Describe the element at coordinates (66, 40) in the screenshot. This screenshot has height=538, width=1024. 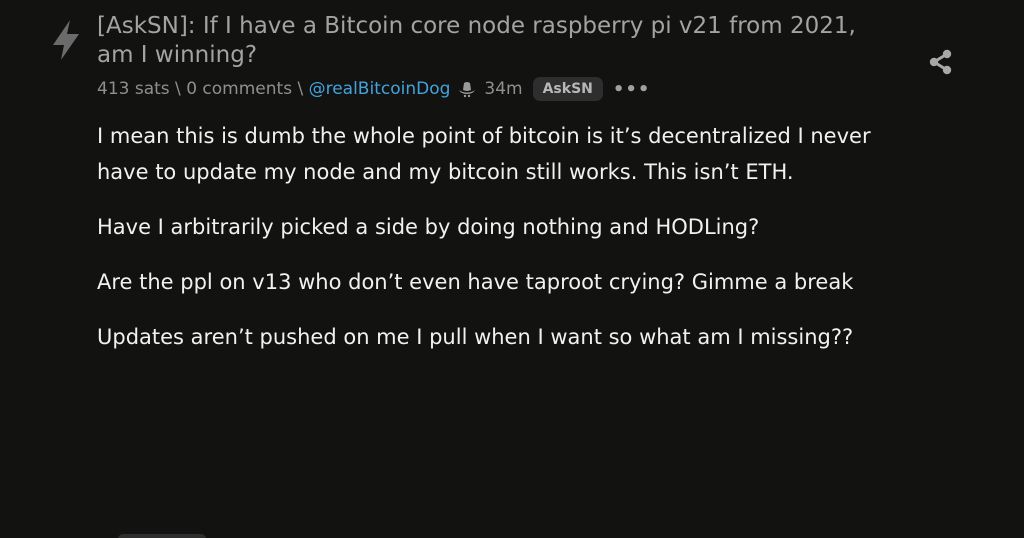
I see `lightning-bolt-icon` at that location.